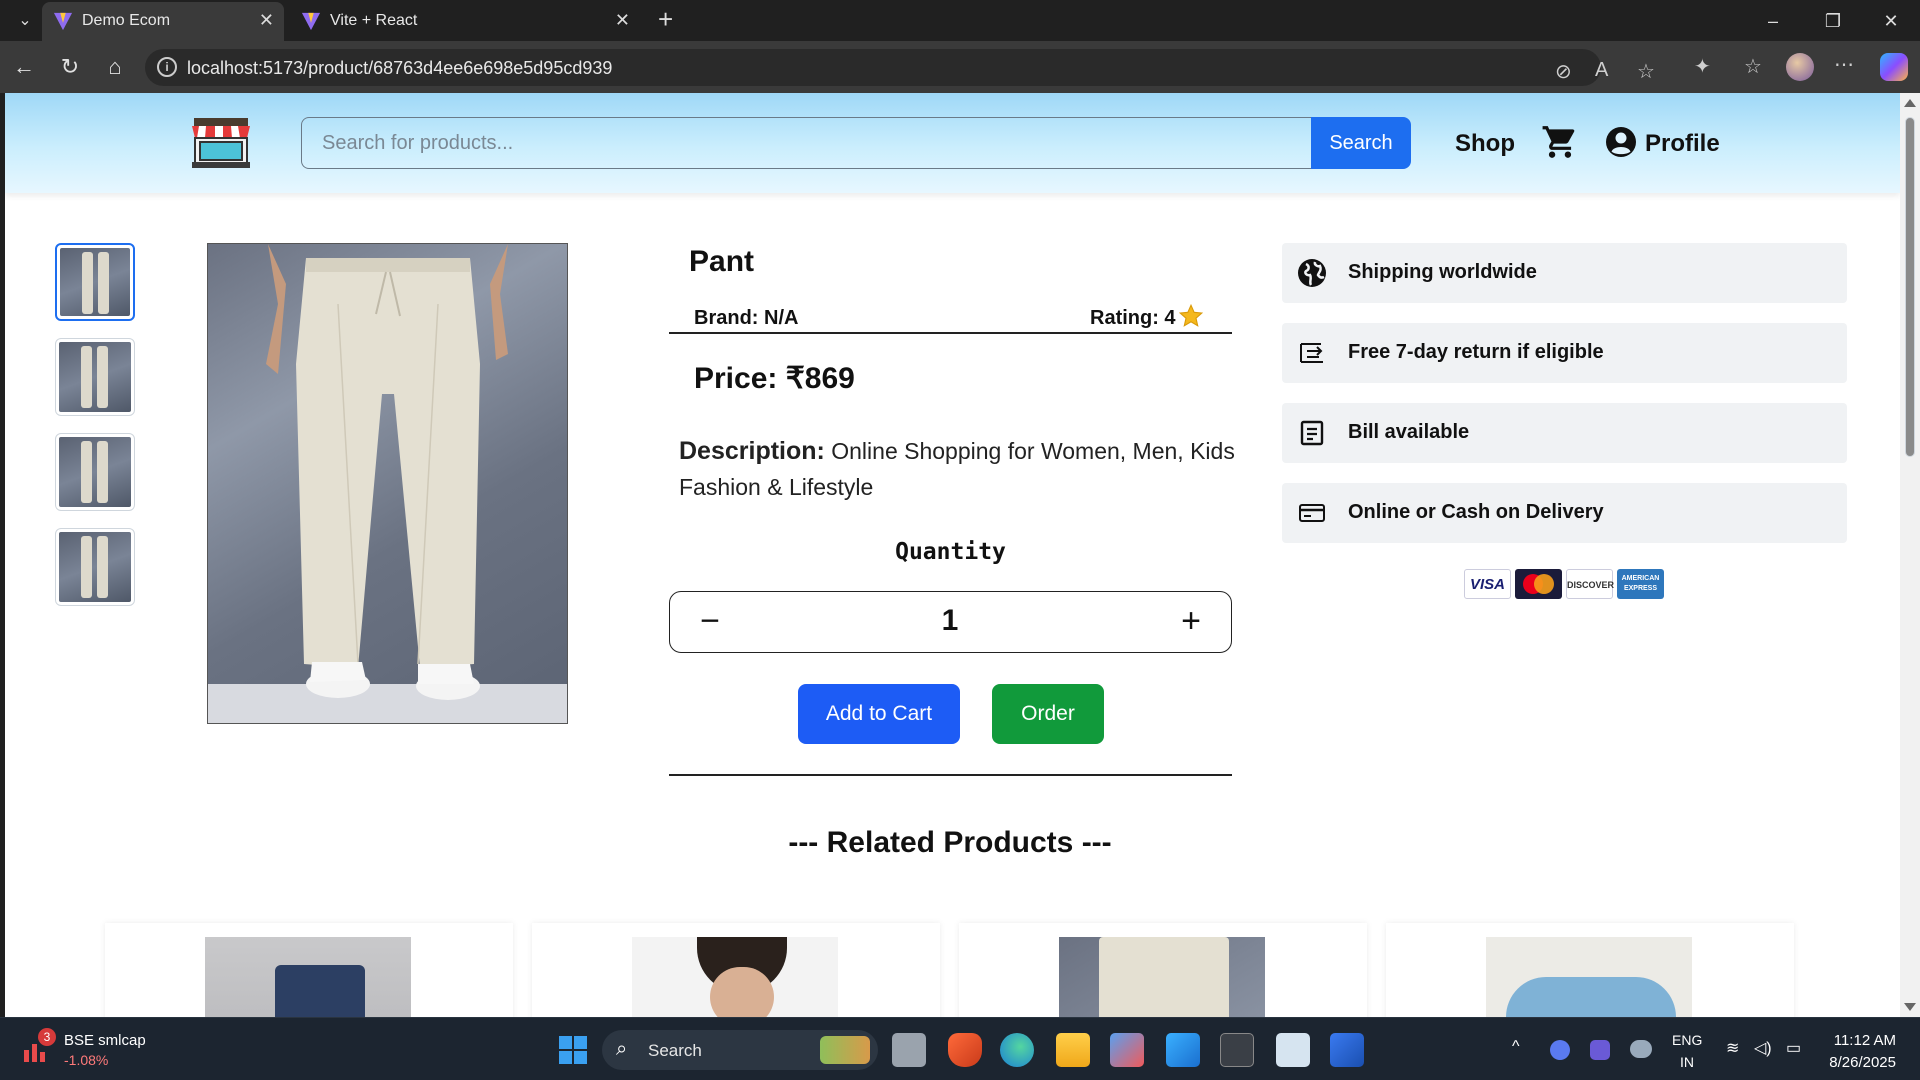 The image size is (1920, 1080). What do you see at coordinates (115, 67) in the screenshot?
I see `home-icon: ⌂` at bounding box center [115, 67].